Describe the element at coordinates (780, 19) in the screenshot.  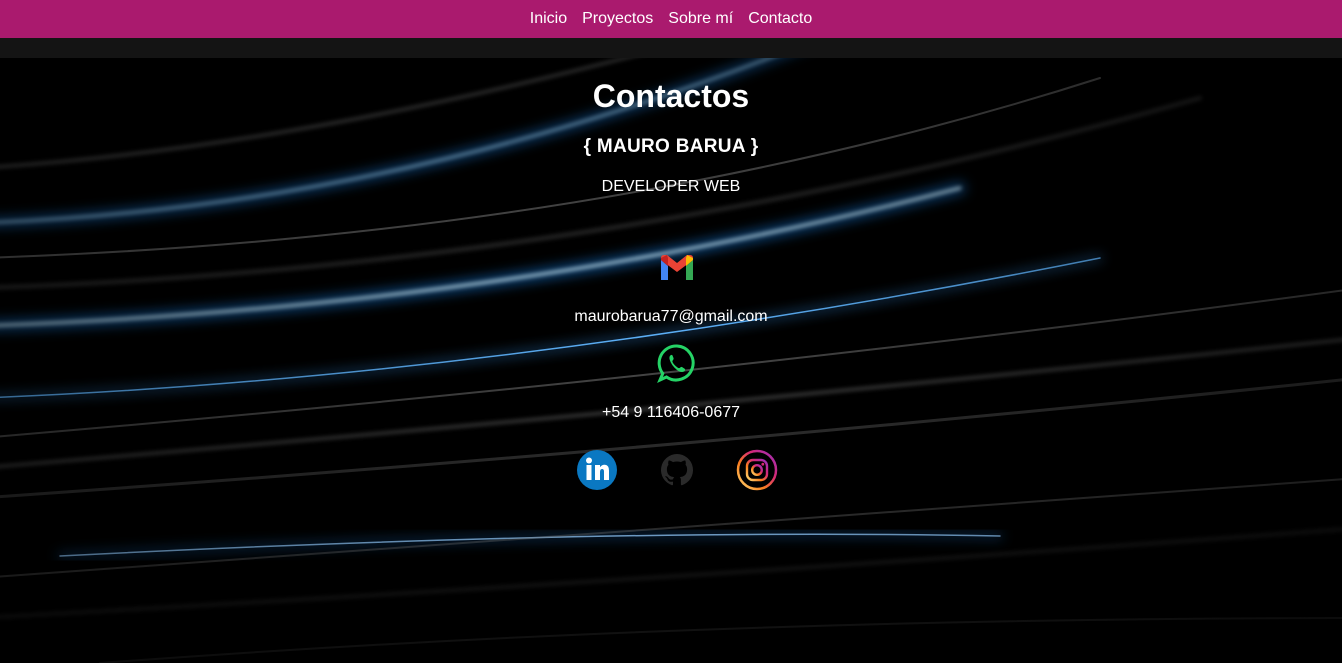
I see `nav-link-contacto: Contacto` at that location.